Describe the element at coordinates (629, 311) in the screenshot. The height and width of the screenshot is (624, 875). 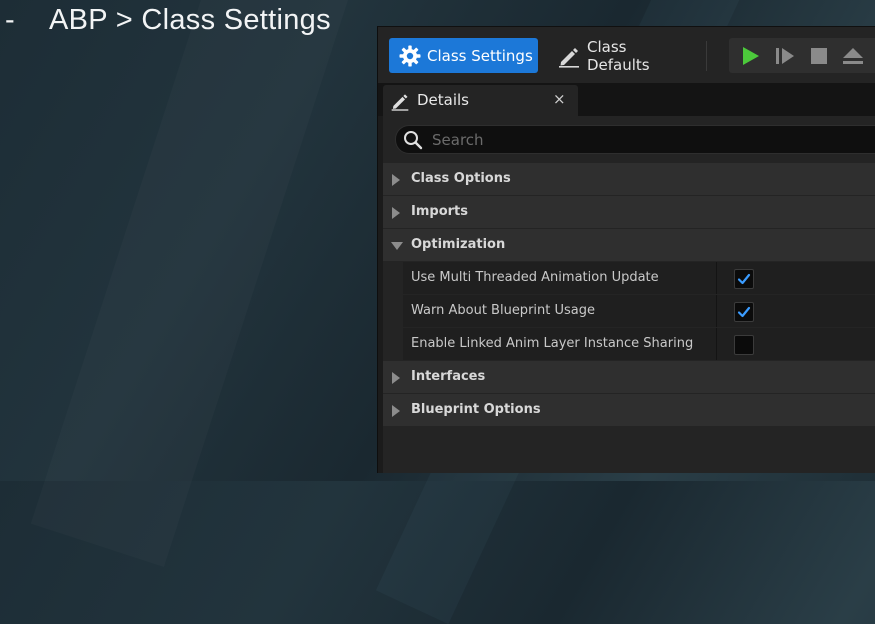
I see `property-row: Warn About Blueprint Usage` at that location.